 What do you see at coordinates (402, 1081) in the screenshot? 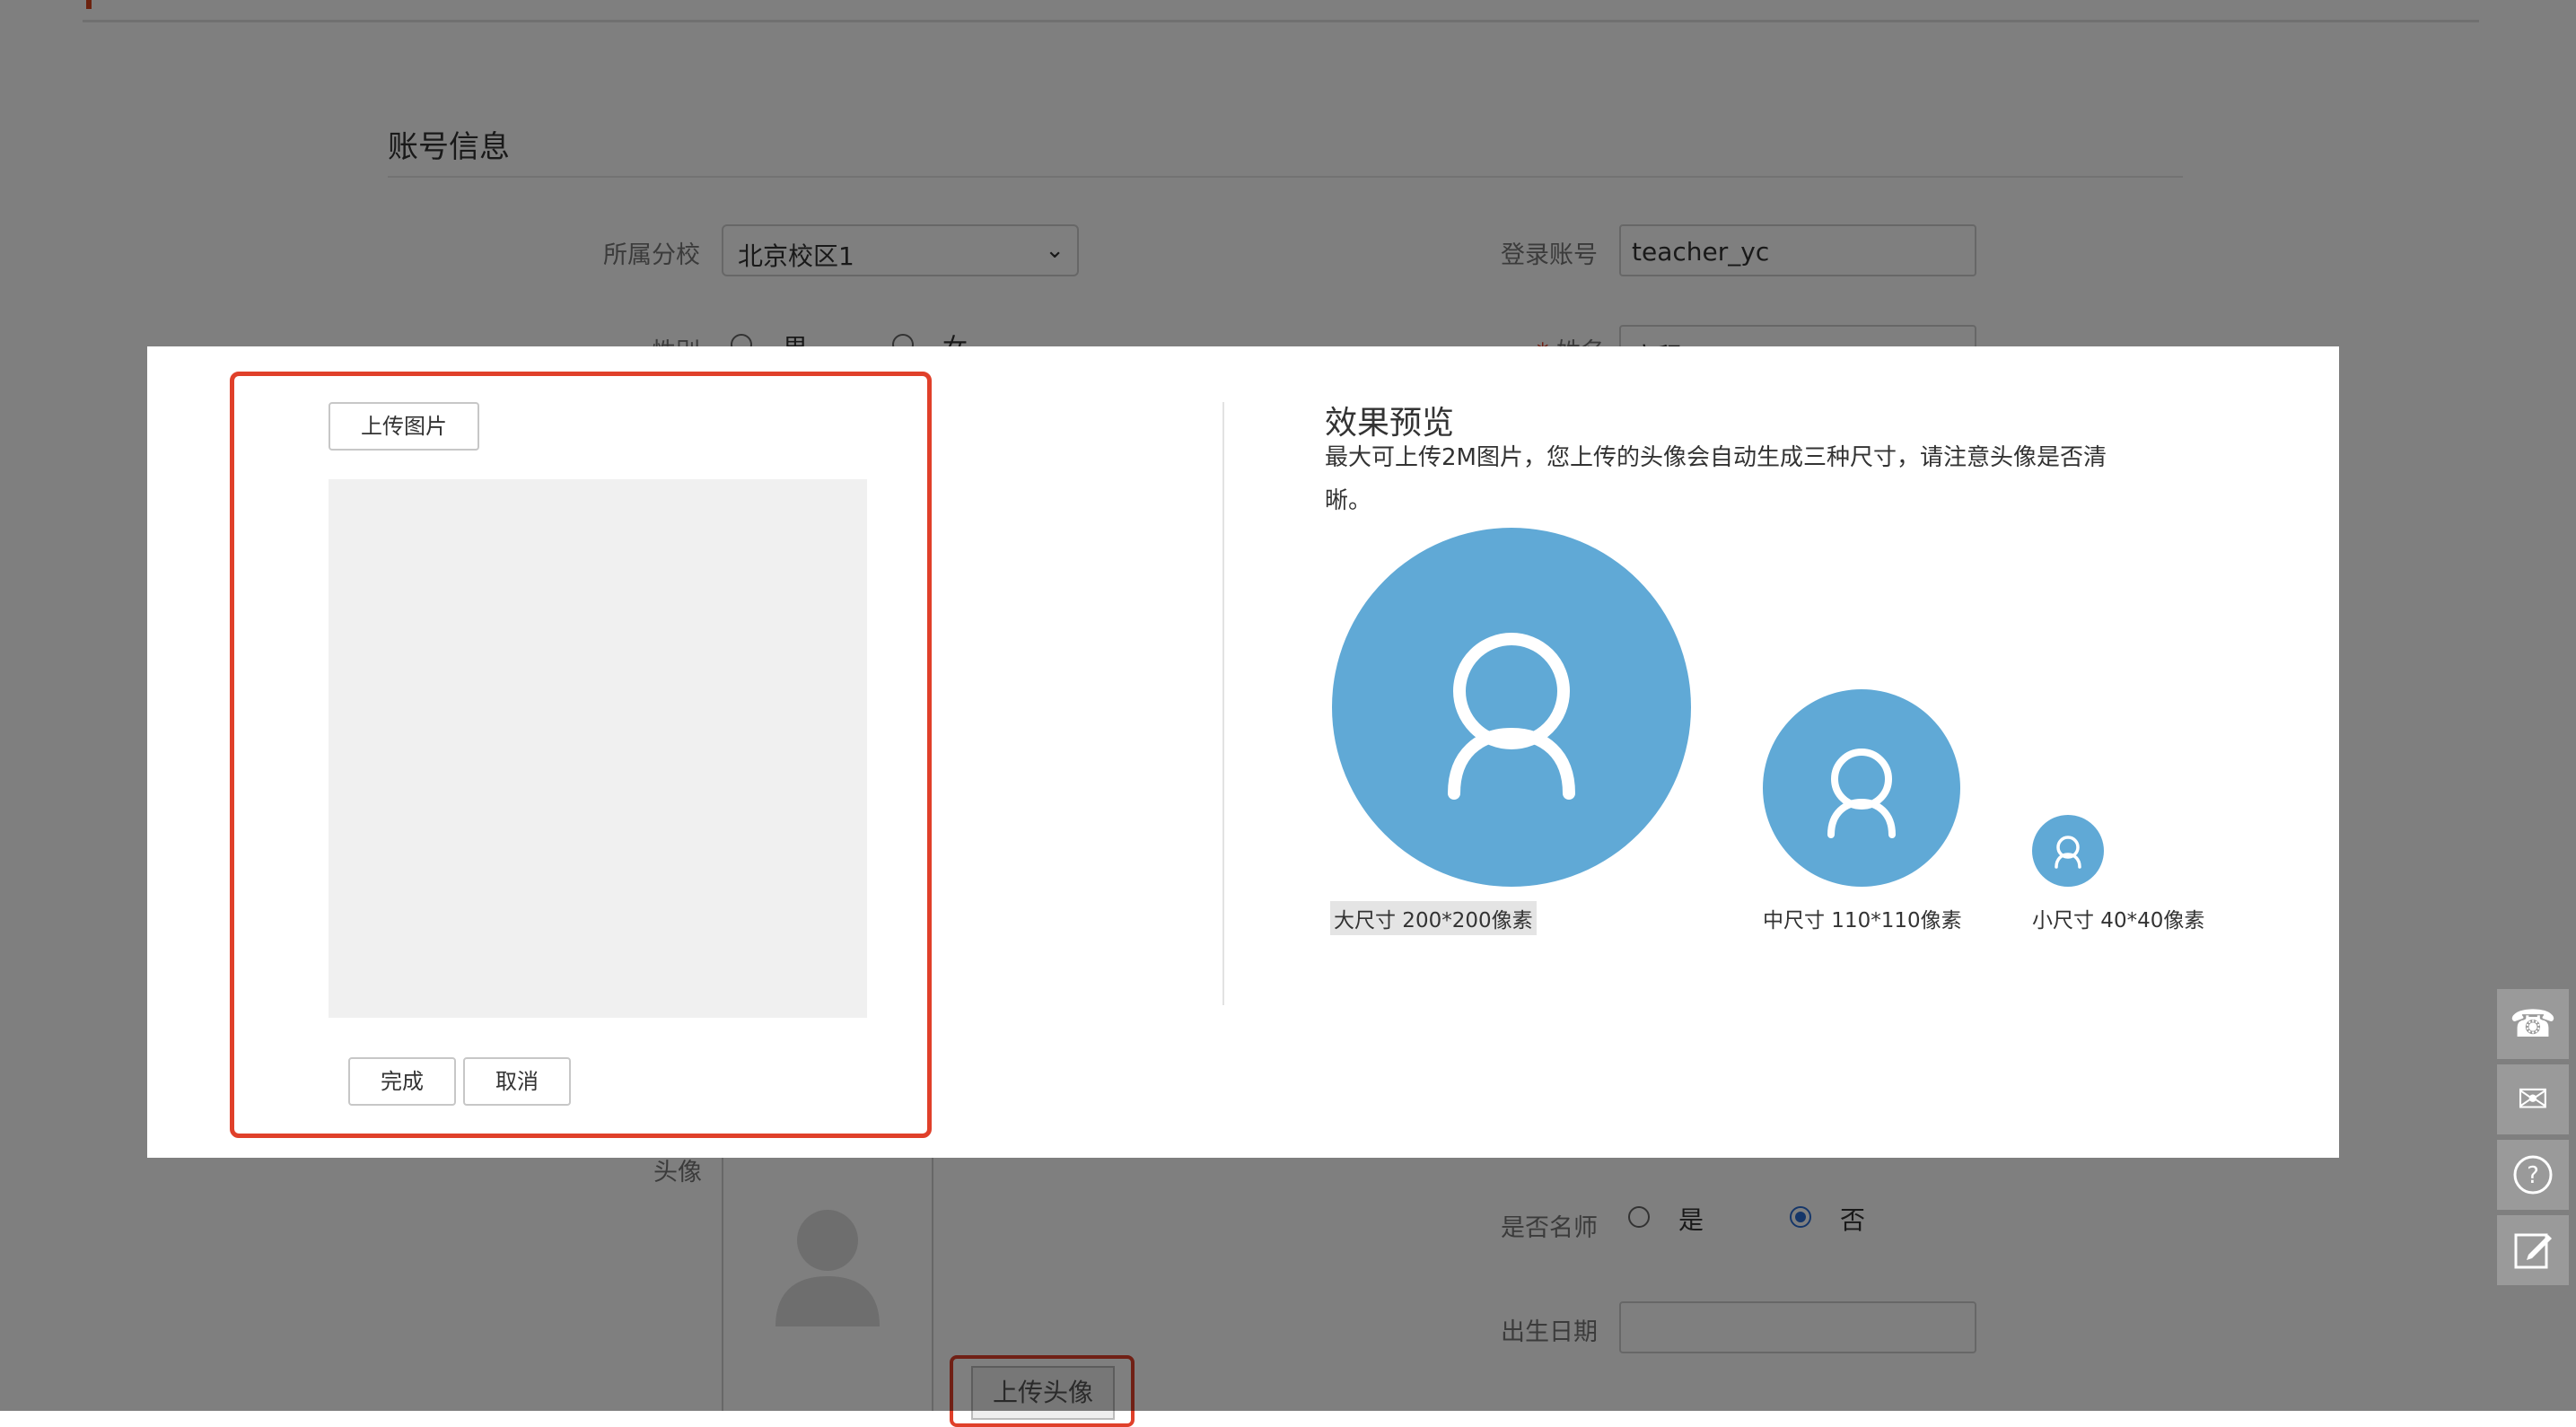
I see `done-button: 完成` at bounding box center [402, 1081].